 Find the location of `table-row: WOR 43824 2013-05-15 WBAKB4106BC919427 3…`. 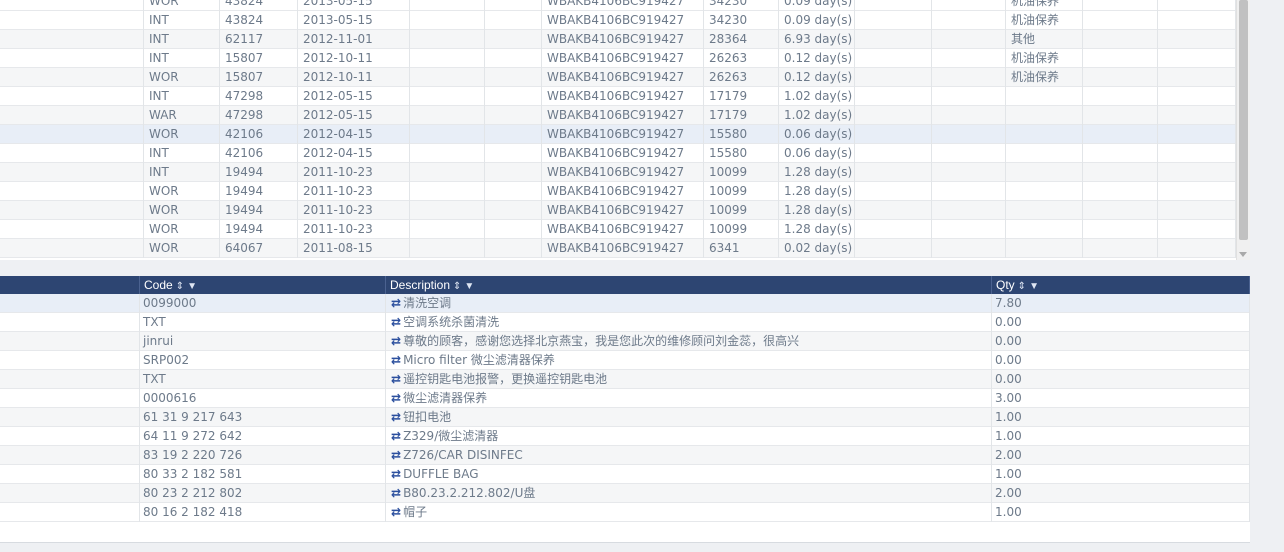

table-row: WOR 43824 2013-05-15 WBAKB4106BC919427 3… is located at coordinates (618, 5).